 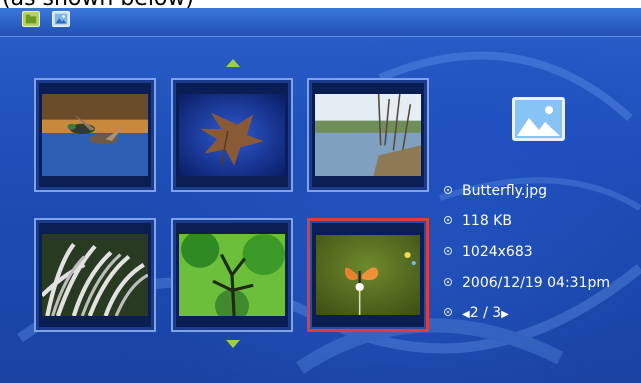 I want to click on filesize-row: 118 KB, so click(x=478, y=221).